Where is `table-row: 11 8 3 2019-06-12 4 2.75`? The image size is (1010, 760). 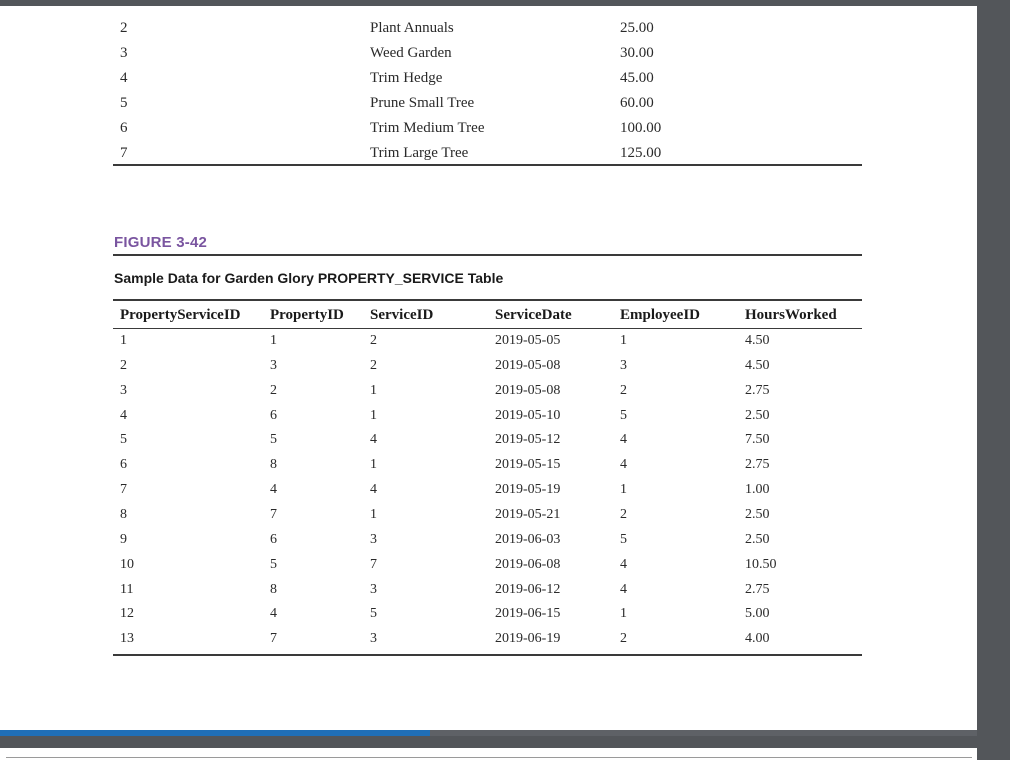
table-row: 11 8 3 2019-06-12 4 2.75 is located at coordinates (488, 592).